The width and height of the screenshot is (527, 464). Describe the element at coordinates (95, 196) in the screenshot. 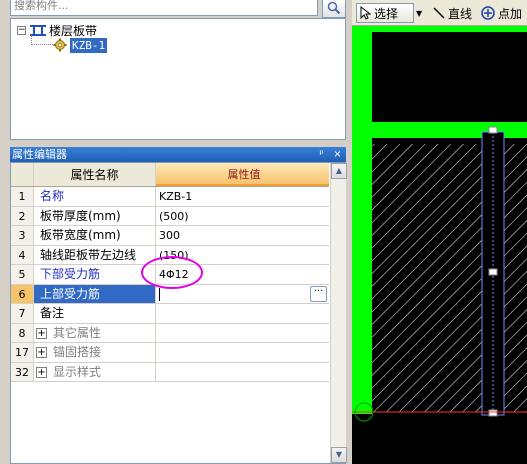

I see `property-name: 名称` at that location.